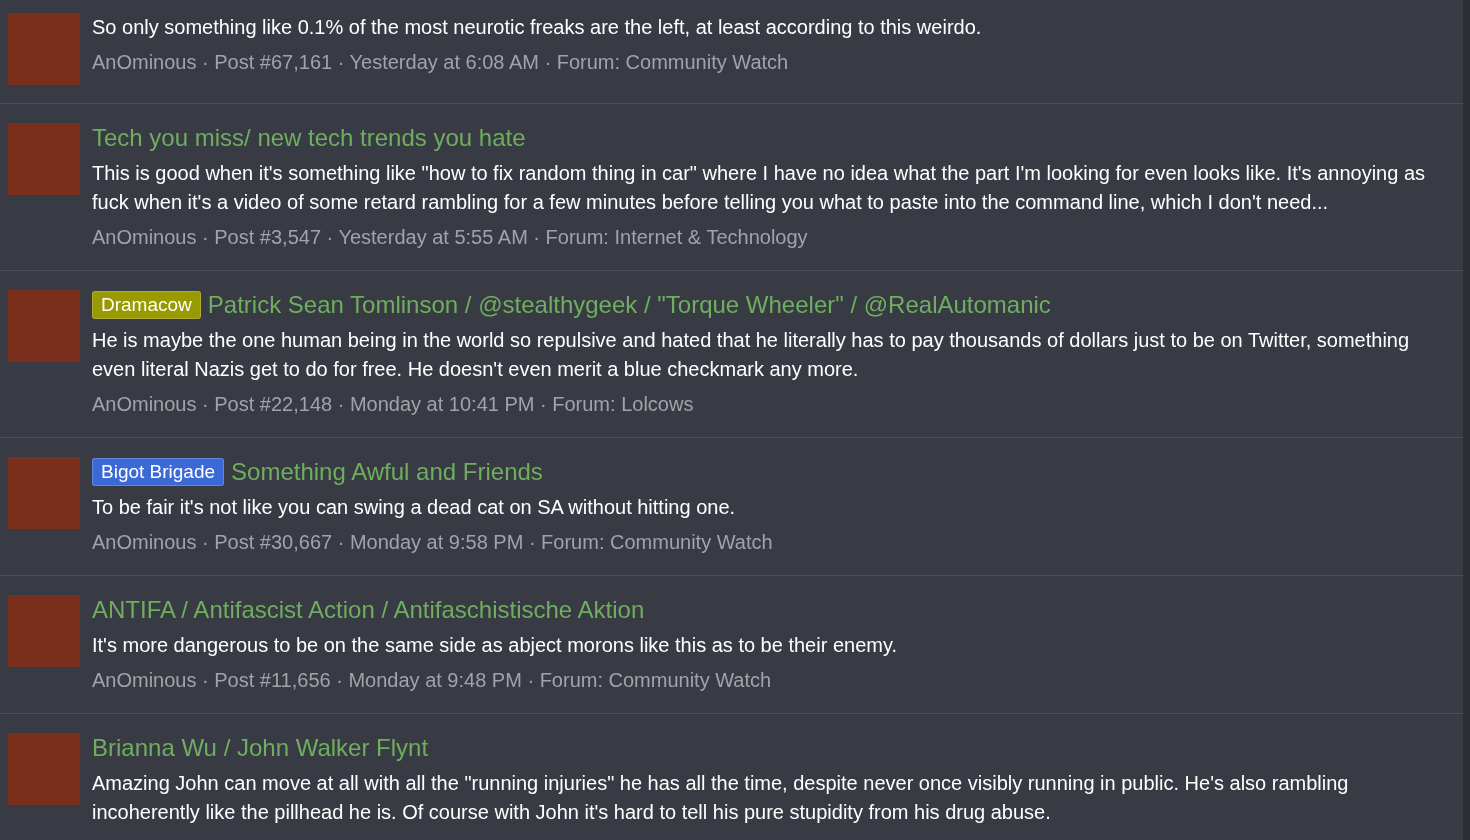 Image resolution: width=1470 pixels, height=840 pixels. What do you see at coordinates (158, 472) in the screenshot?
I see `prefix-label: Bigot Brigade` at bounding box center [158, 472].